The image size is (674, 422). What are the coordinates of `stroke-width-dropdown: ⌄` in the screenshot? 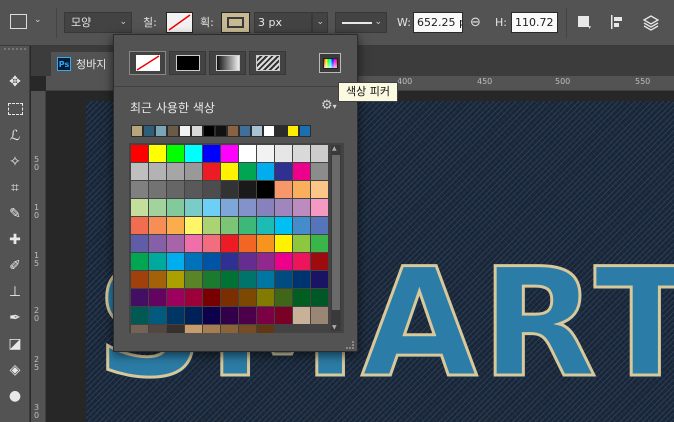 It's located at (320, 22).